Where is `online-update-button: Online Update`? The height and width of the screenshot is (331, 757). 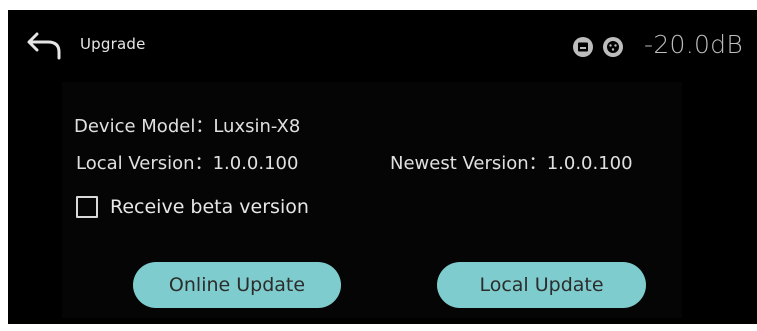
online-update-button: Online Update is located at coordinates (237, 285).